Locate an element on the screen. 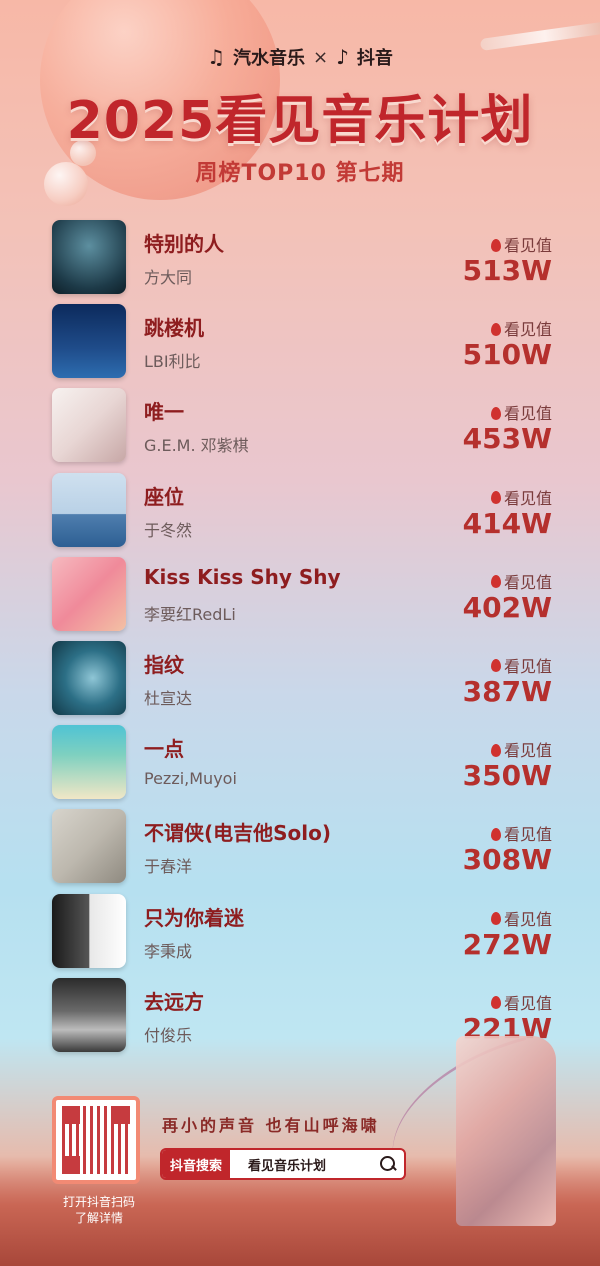  song-artist: 杜宣达 is located at coordinates (168, 698).